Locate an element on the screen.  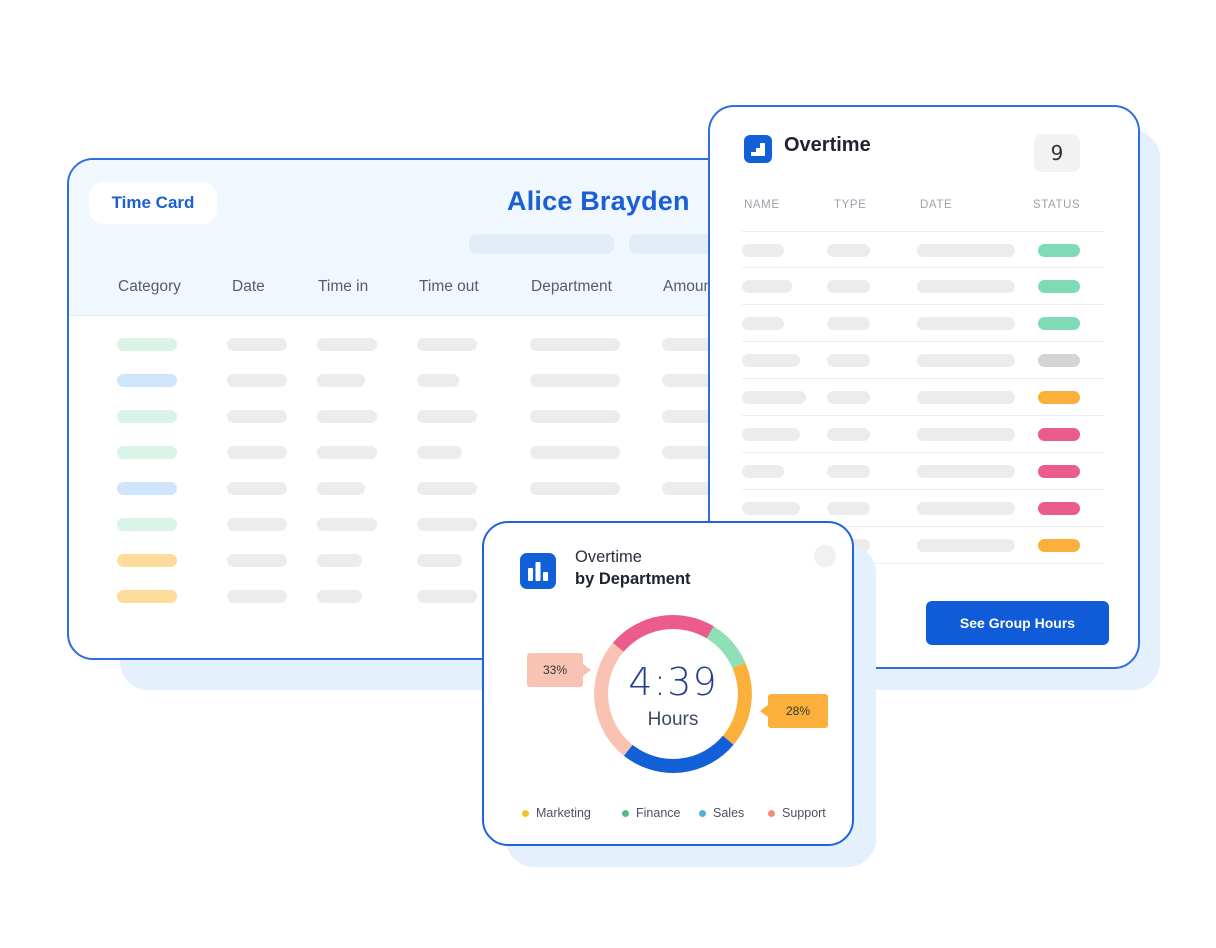
donut-segment-blue is located at coordinates (678, 754).